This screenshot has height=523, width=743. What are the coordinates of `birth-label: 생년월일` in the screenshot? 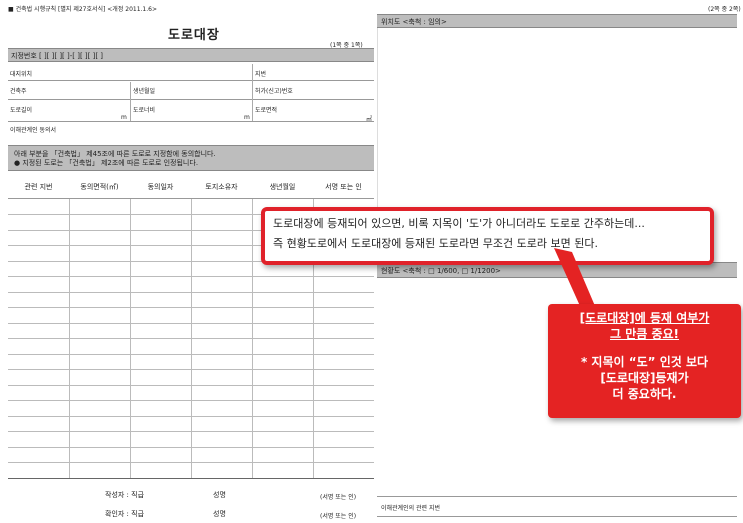 It's located at (144, 91).